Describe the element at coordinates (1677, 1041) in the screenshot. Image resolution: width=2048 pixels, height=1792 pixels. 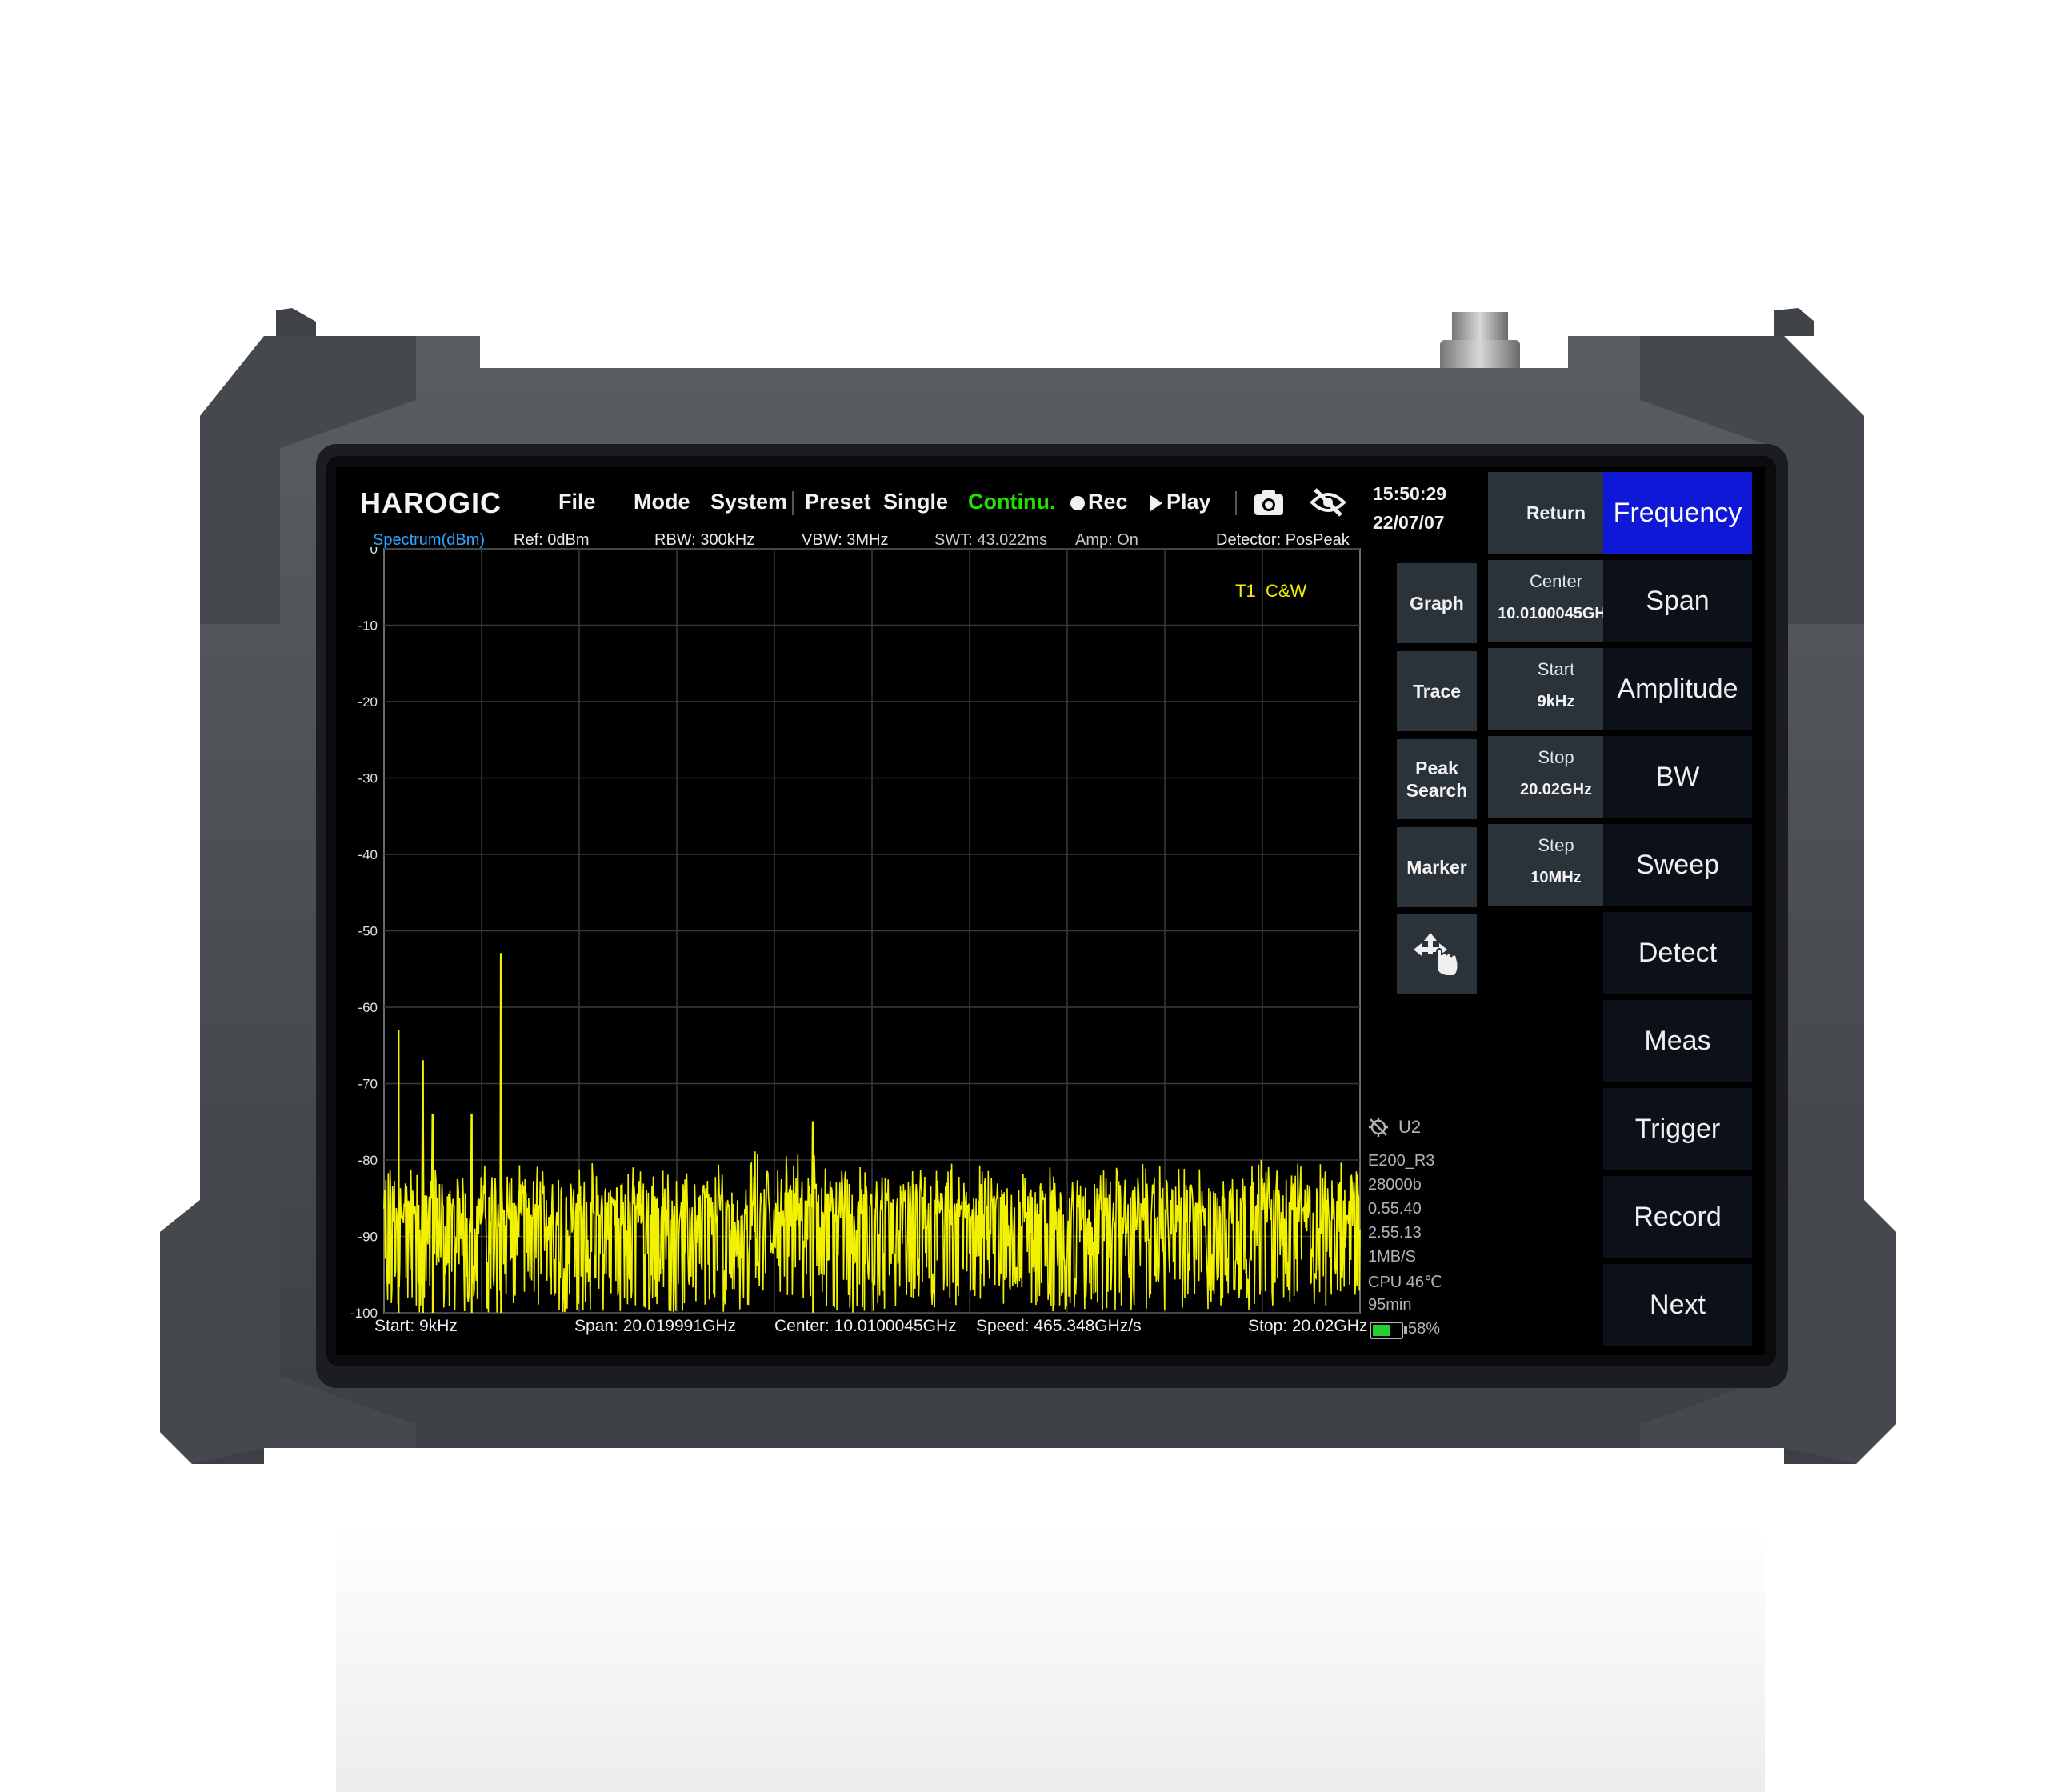
I see `menu-meas: Meas` at that location.